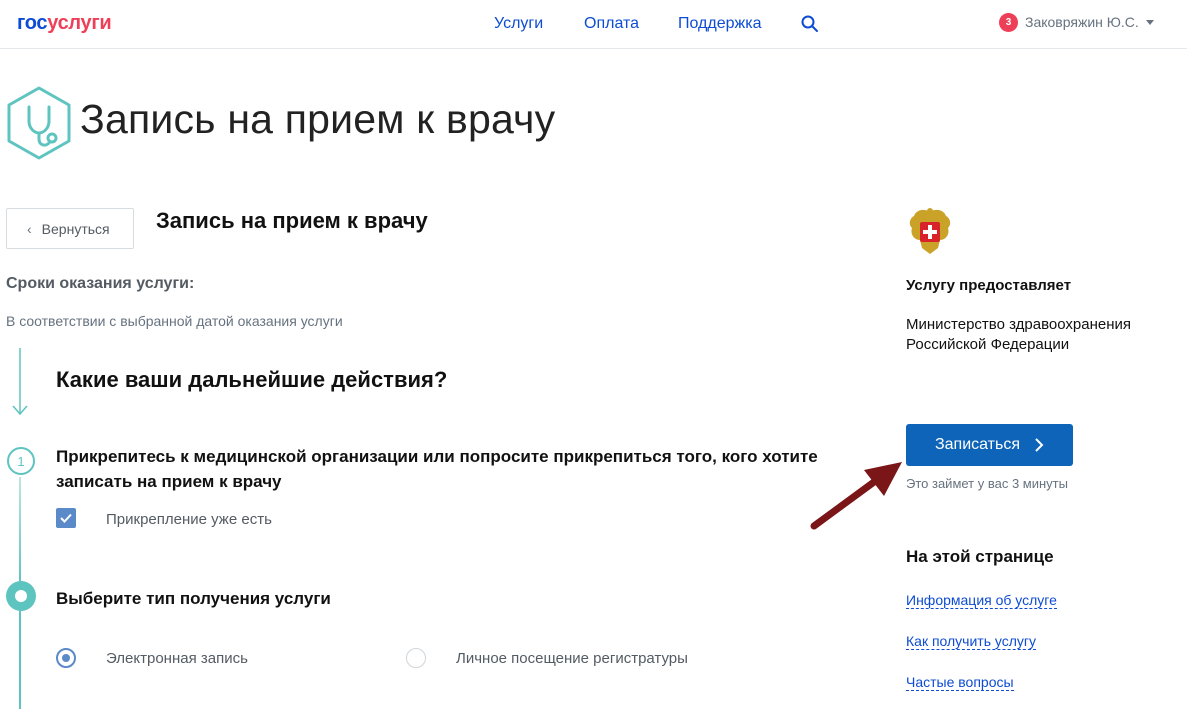  I want to click on toc-link-faq: Частые вопросы, so click(960, 682).